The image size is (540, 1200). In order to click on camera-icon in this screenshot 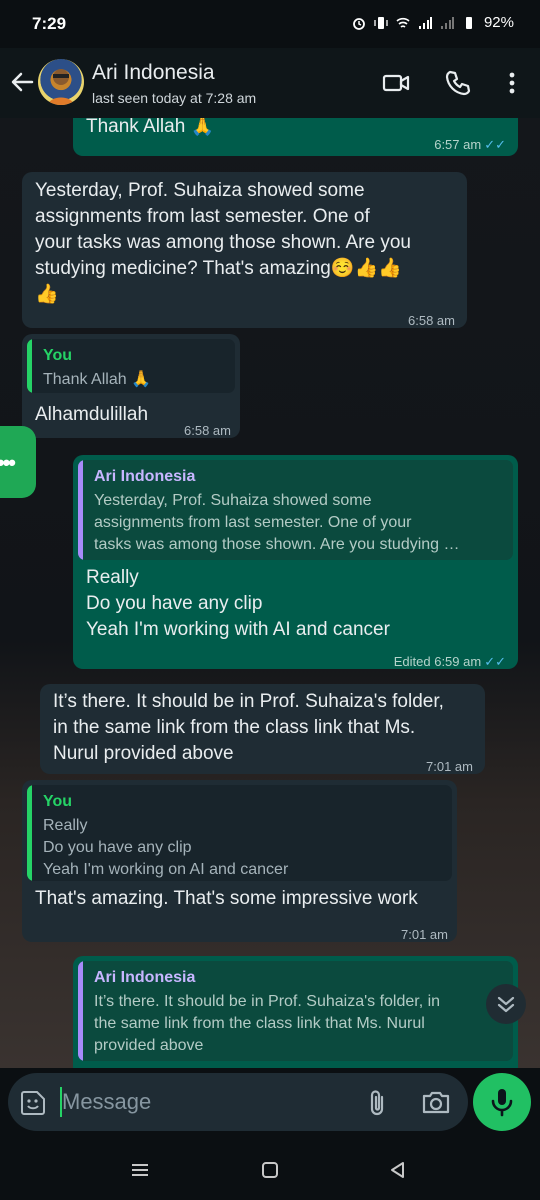, I will do `click(436, 1102)`.